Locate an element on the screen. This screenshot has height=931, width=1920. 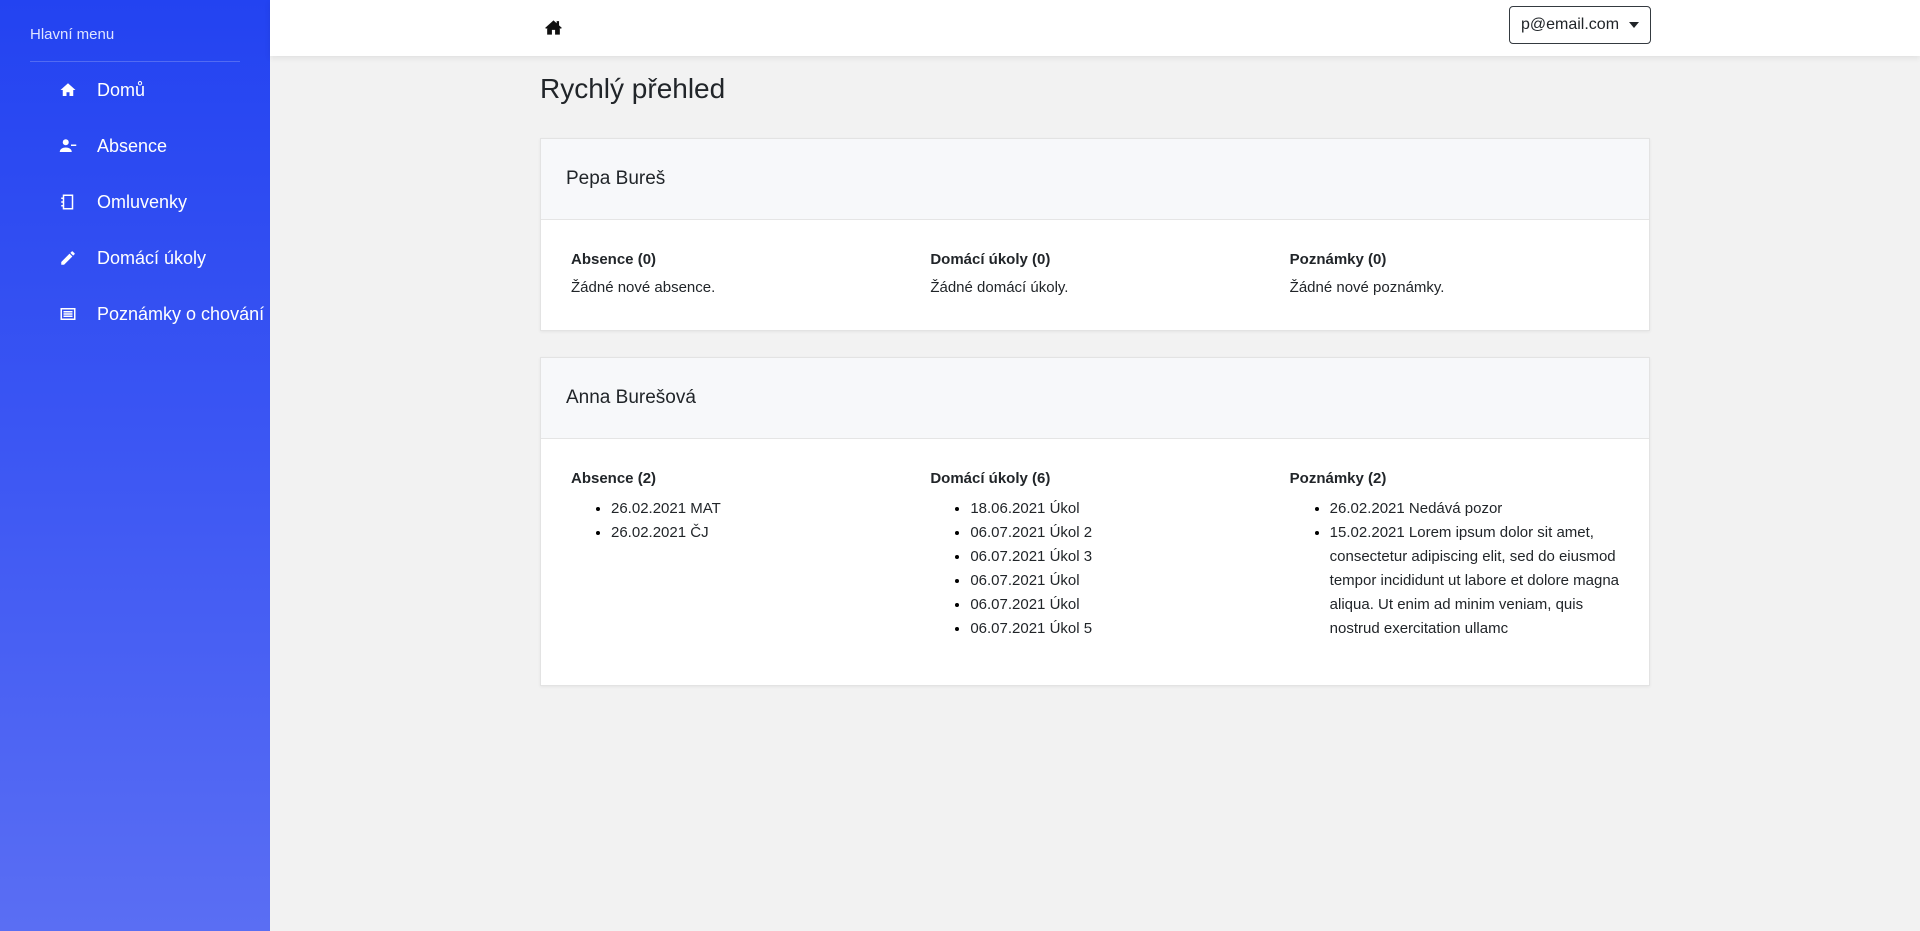
sidebar-item-label: Omluvenky is located at coordinates (142, 201).